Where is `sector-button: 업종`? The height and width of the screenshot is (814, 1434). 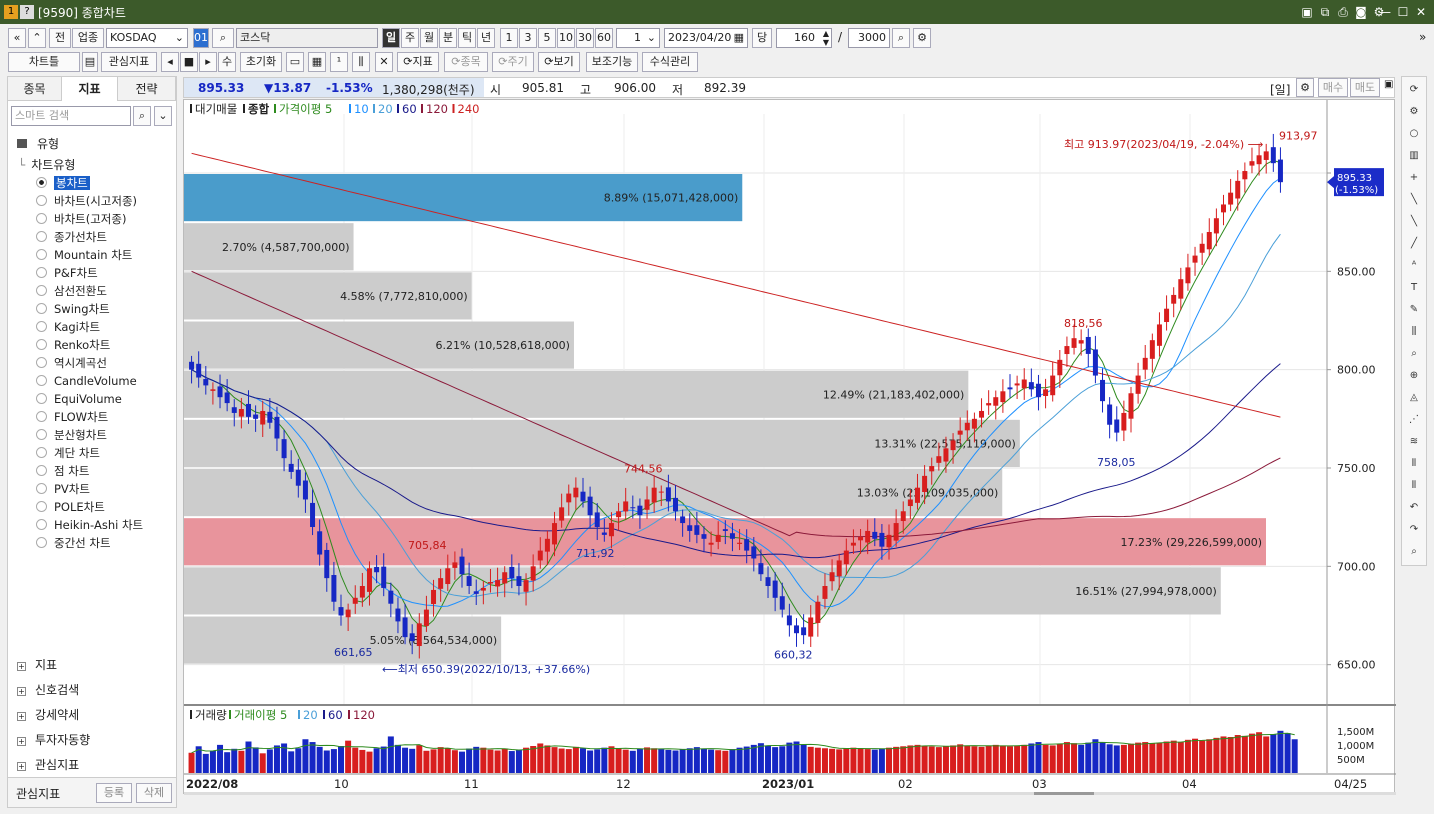
sector-button: 업종 is located at coordinates (88, 38).